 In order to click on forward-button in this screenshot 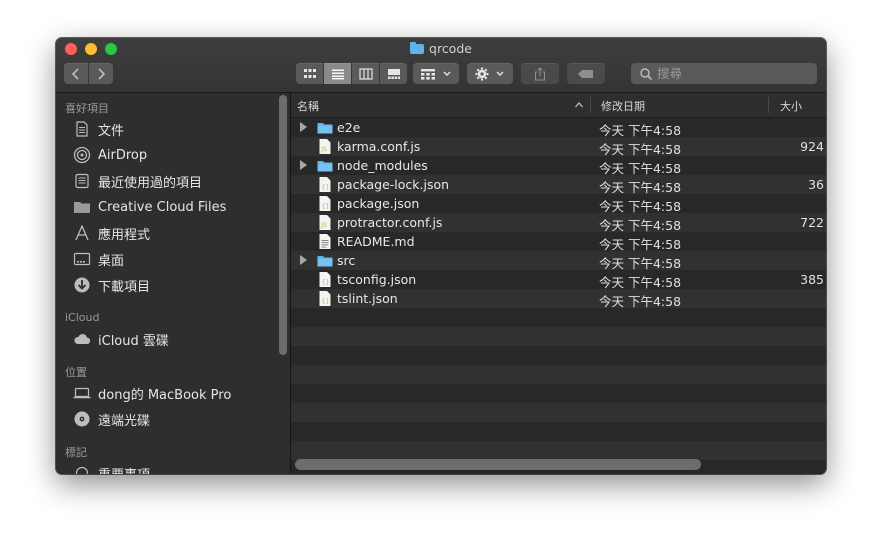, I will do `click(101, 73)`.